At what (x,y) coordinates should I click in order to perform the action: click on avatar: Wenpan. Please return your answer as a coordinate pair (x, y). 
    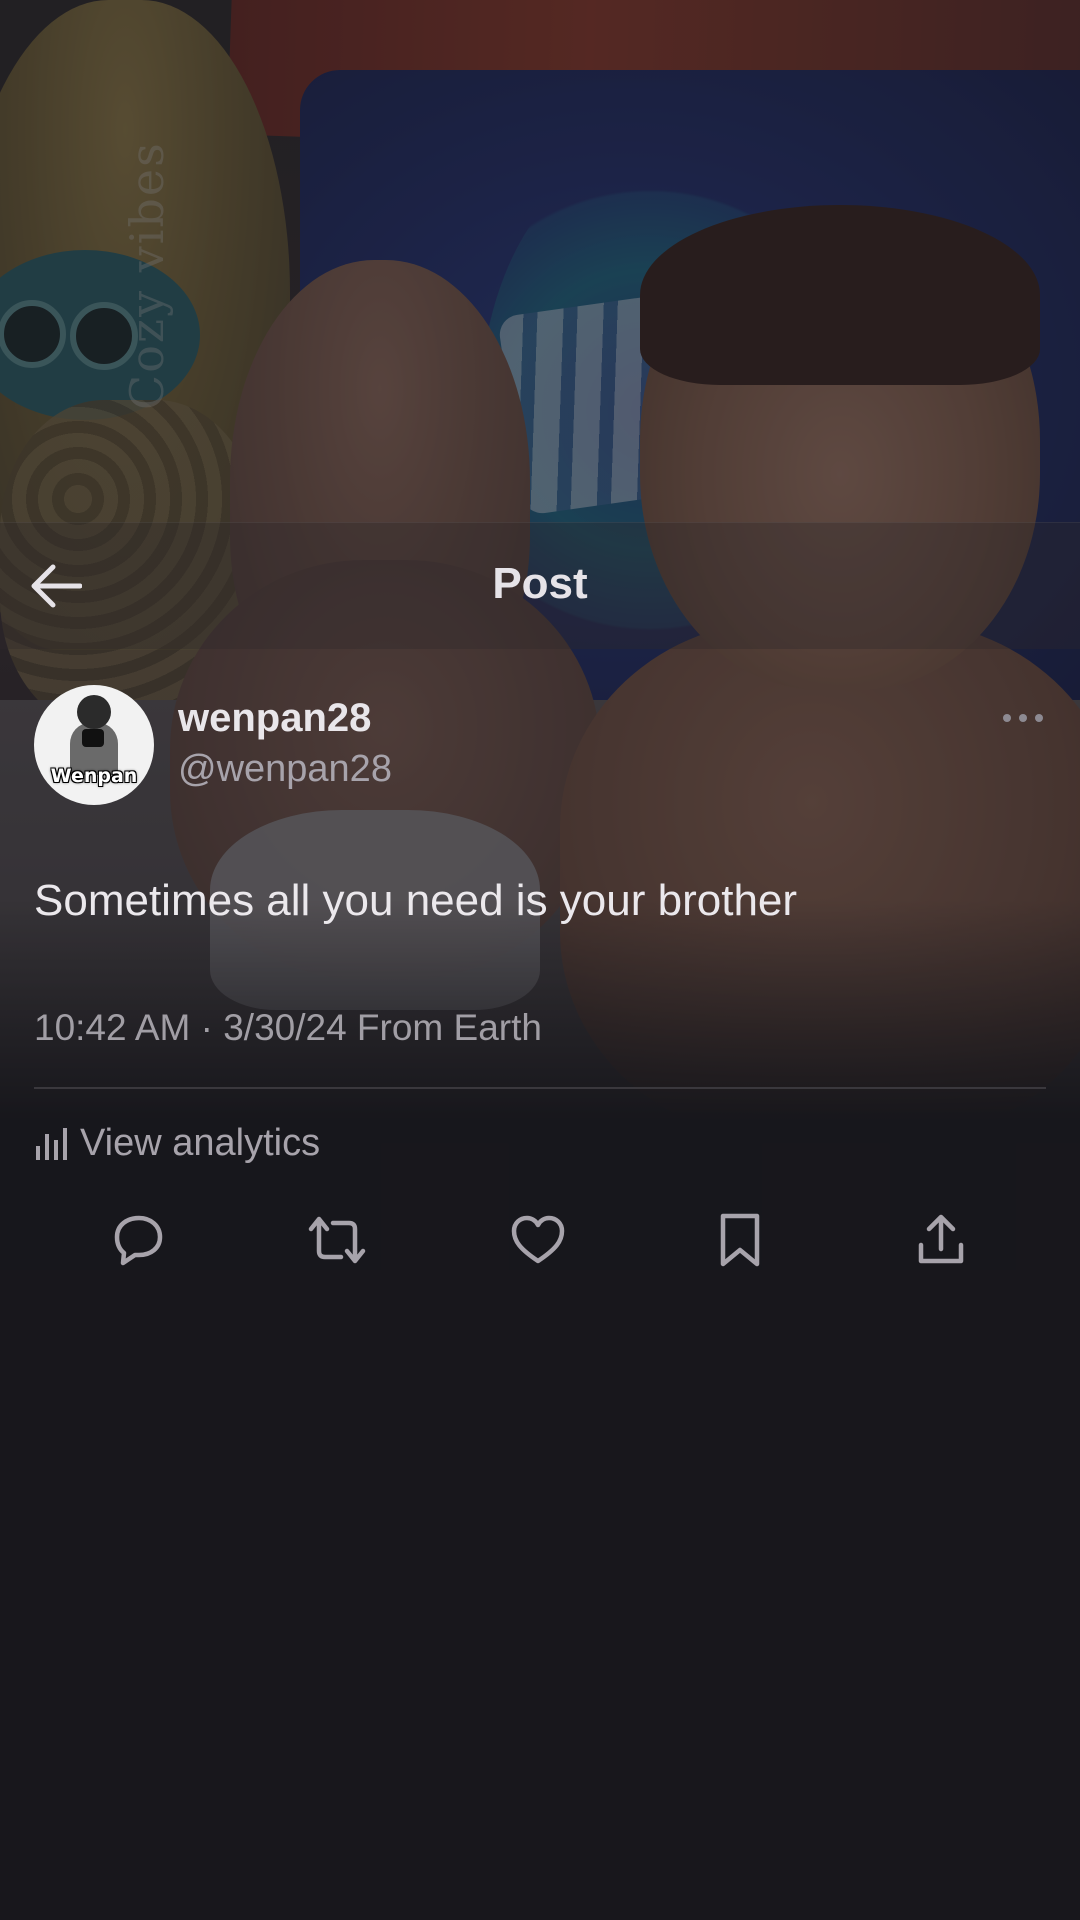
    Looking at the image, I should click on (94, 745).